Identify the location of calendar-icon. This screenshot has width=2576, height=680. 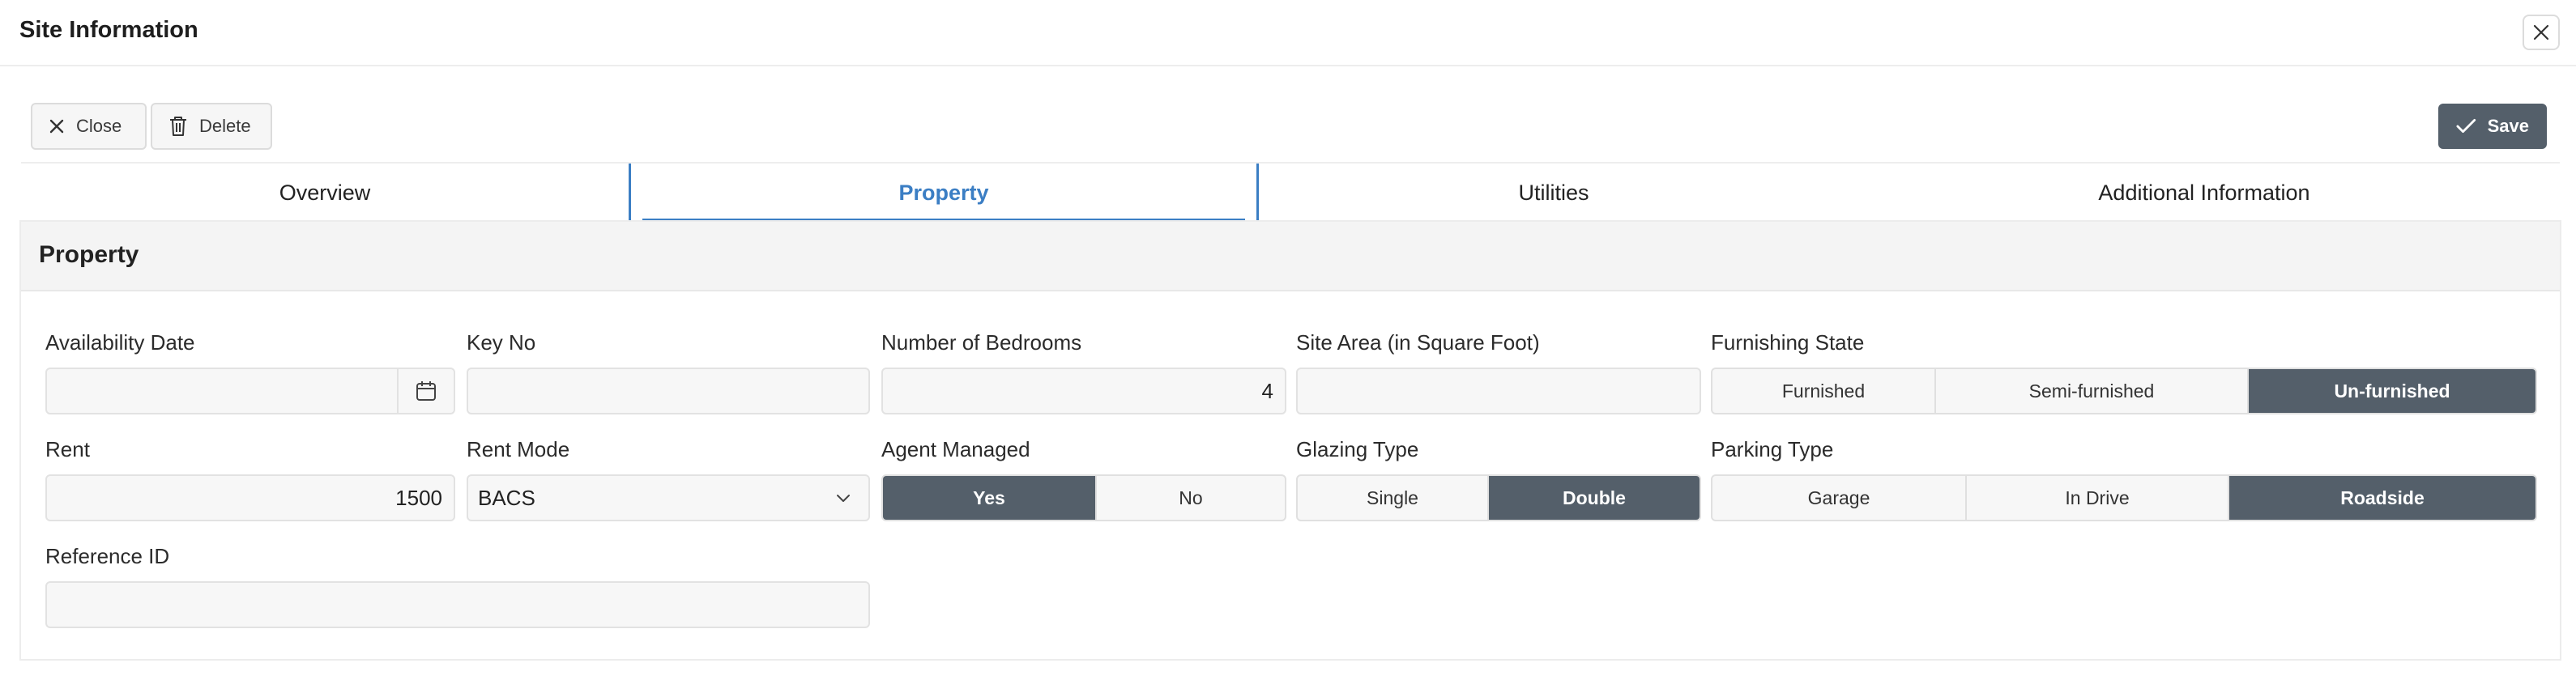
(426, 391).